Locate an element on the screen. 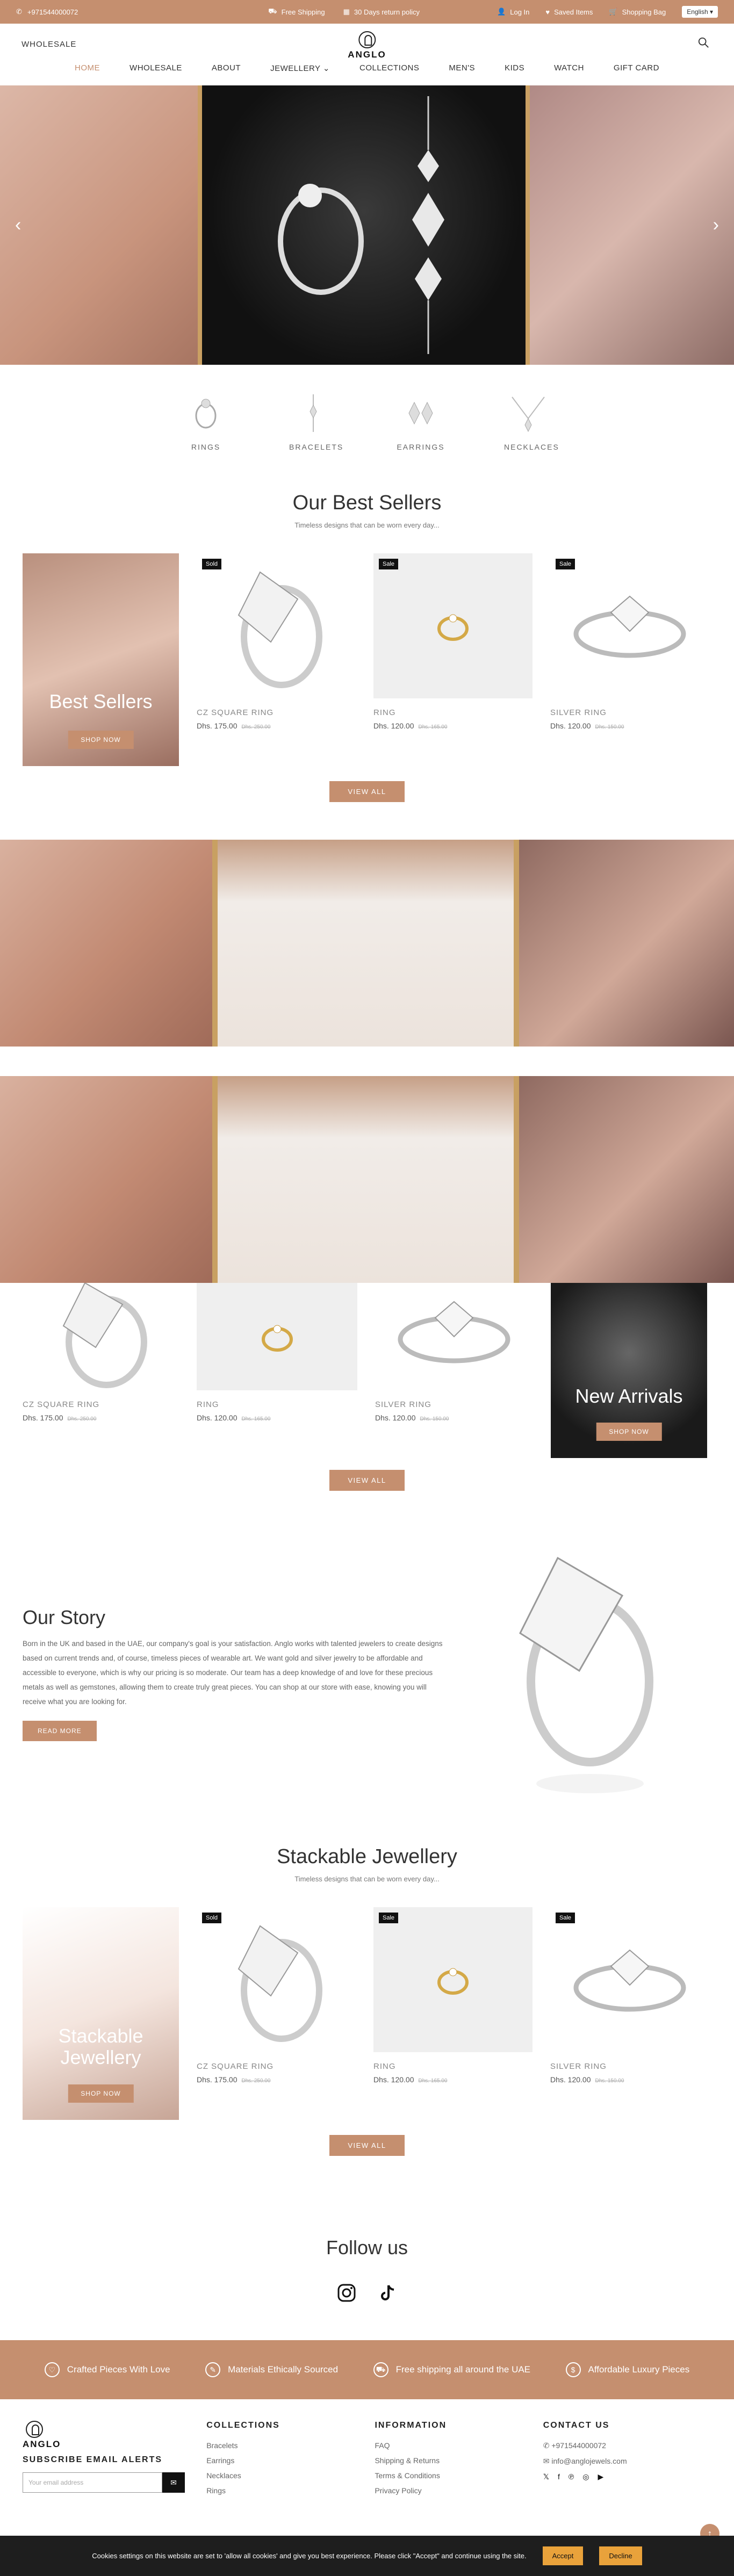 The height and width of the screenshot is (2576, 734). product-card: RING Dhs. 120.00 Dhs. 165.00 is located at coordinates (277, 1370).